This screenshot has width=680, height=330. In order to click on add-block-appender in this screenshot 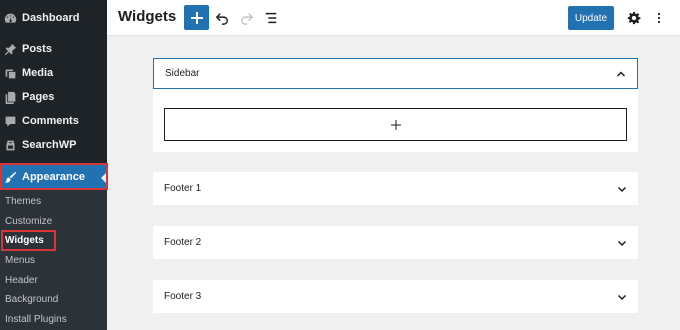, I will do `click(395, 124)`.